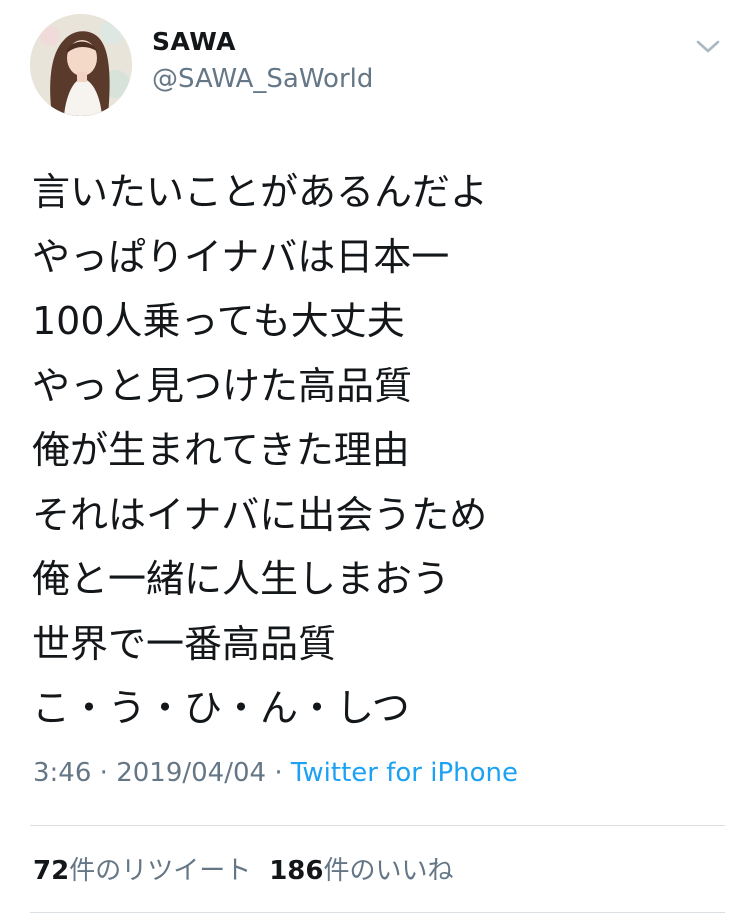  I want to click on tweet-stats: 72件のリツイート 186件のいいね, so click(243, 868).